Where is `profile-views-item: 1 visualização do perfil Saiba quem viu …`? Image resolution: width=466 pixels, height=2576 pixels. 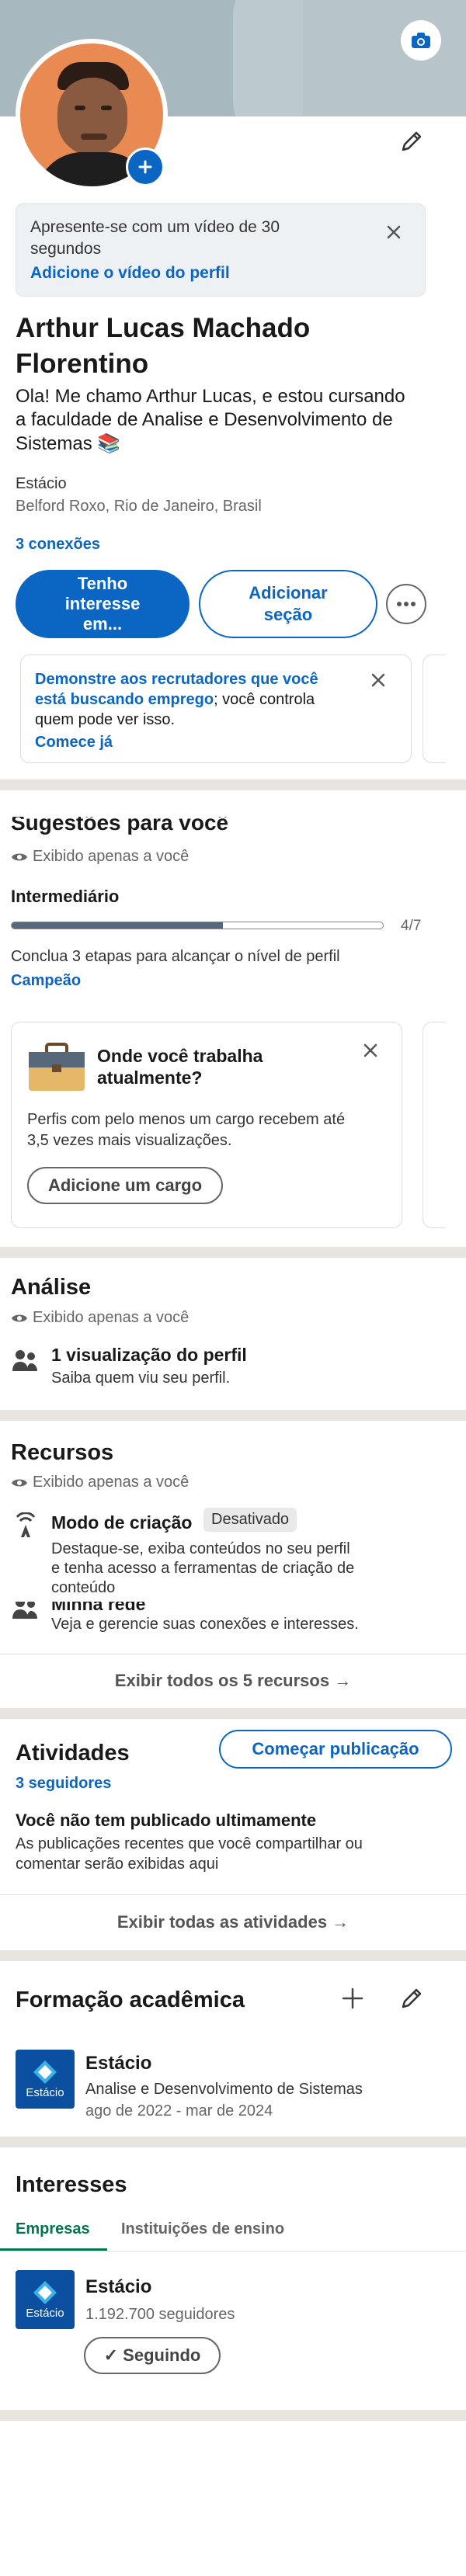 profile-views-item: 1 visualização do perfil Saiba quem viu … is located at coordinates (232, 1368).